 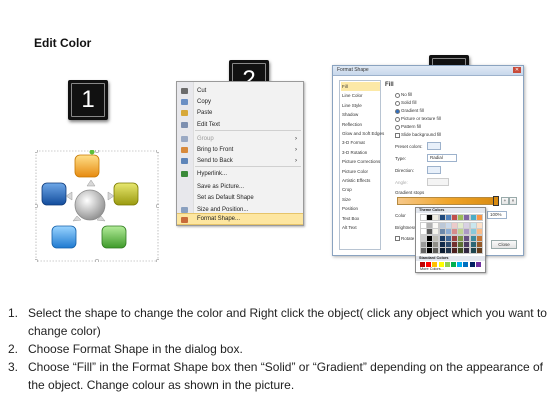 What do you see at coordinates (412, 110) in the screenshot?
I see `fill-option-label: Gradient fill` at bounding box center [412, 110].